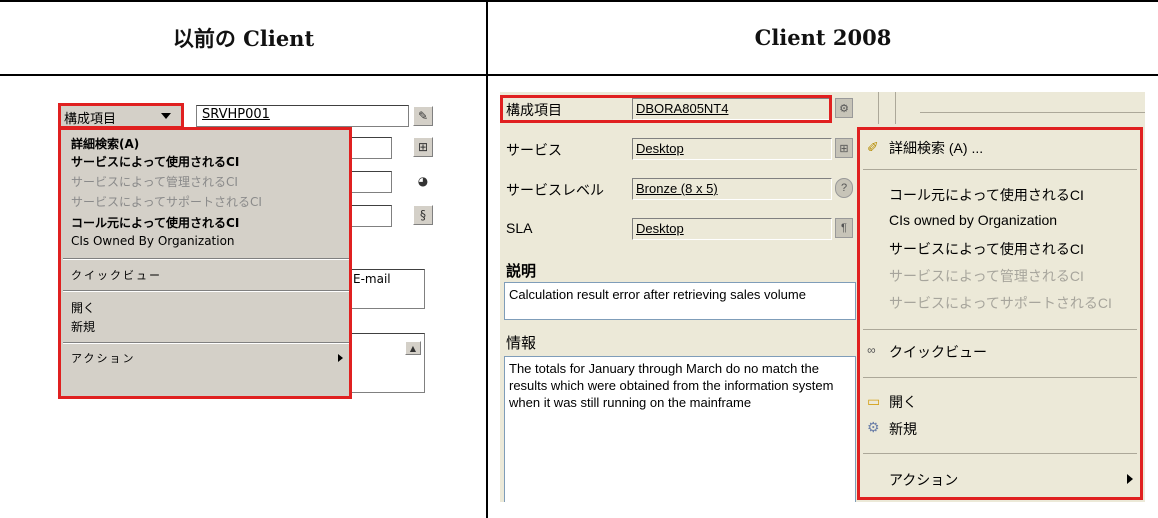 Image resolution: width=1158 pixels, height=518 pixels. Describe the element at coordinates (423, 116) in the screenshot. I see `old-field-lookup-icon: ✎` at that location.